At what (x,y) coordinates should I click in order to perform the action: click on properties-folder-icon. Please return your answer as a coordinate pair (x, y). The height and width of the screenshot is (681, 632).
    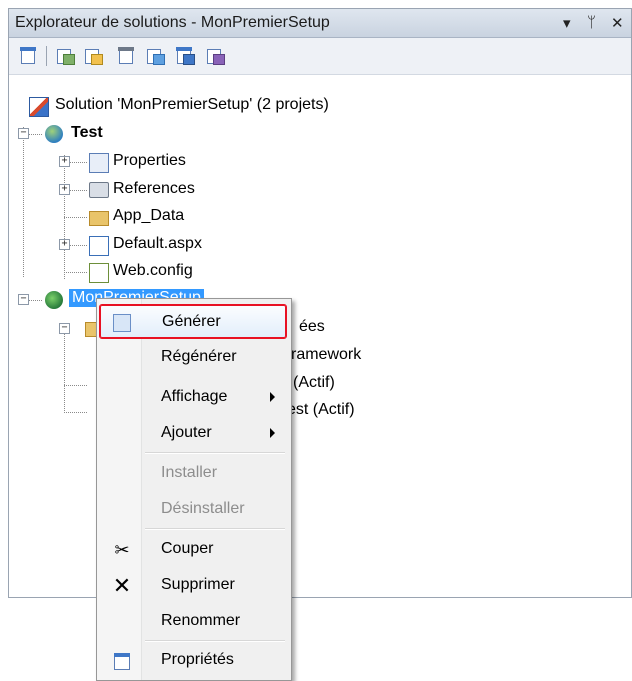
    Looking at the image, I should click on (99, 163).